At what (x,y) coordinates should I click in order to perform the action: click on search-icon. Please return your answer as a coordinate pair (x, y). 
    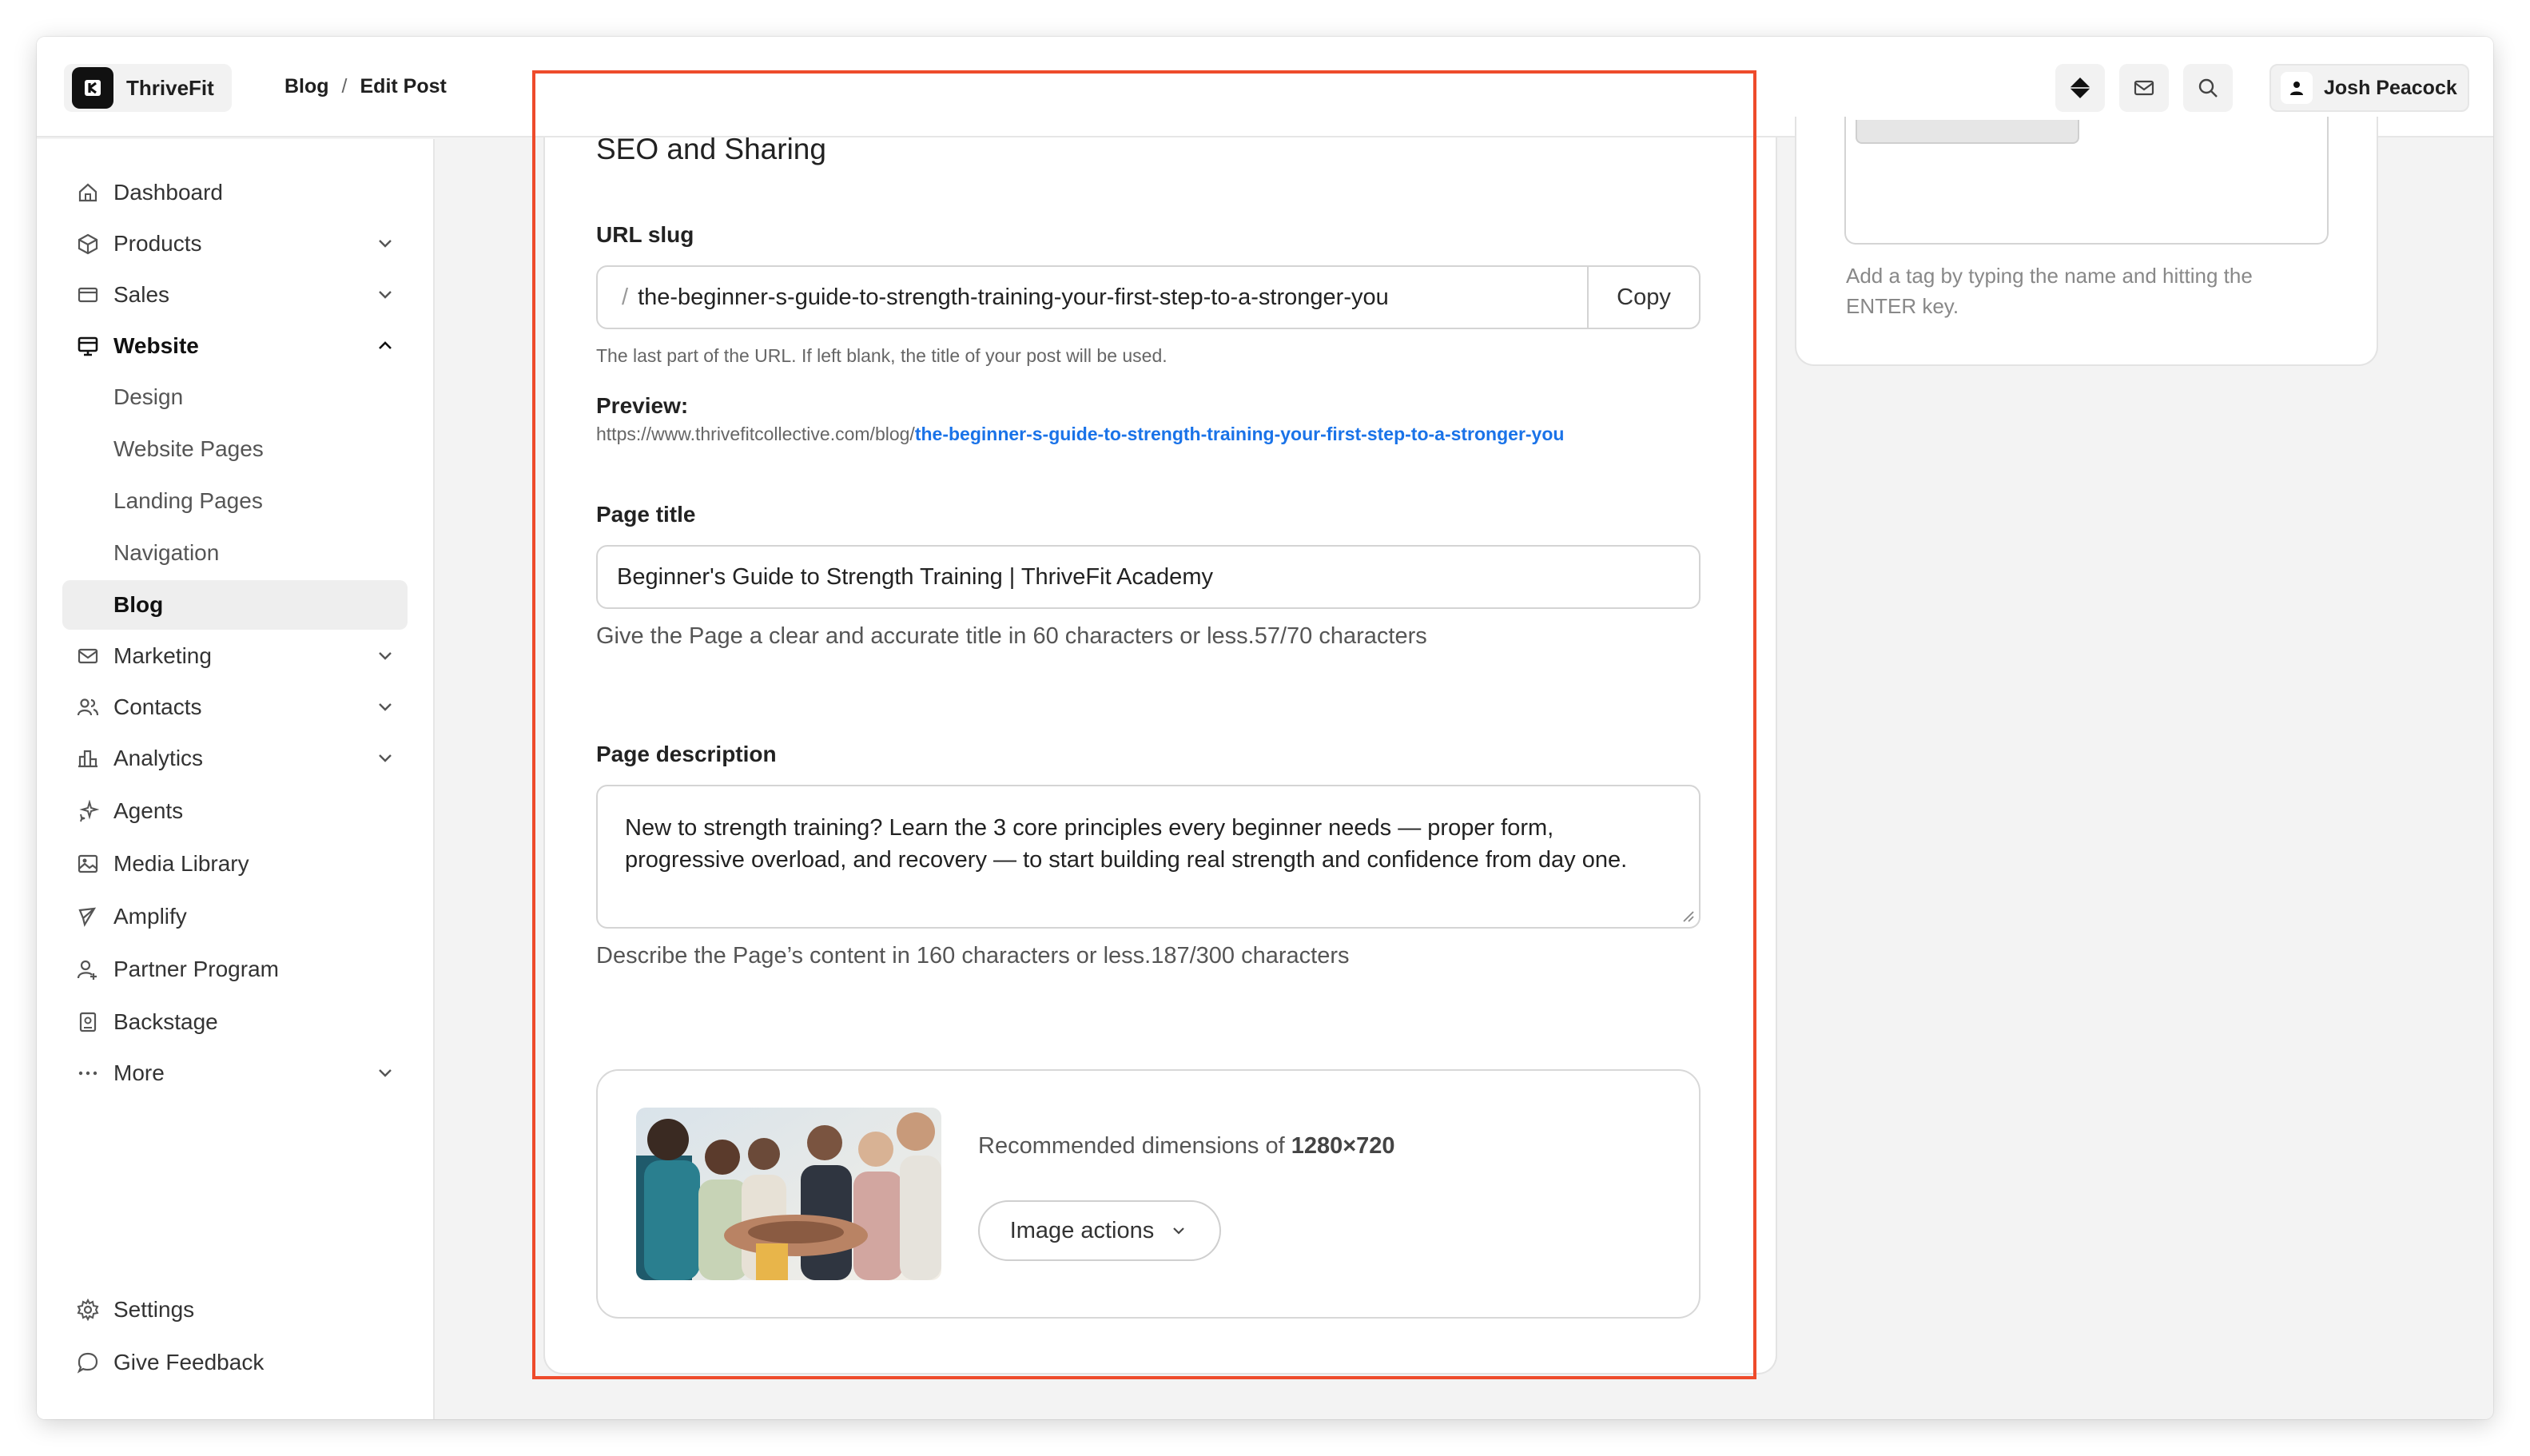
    Looking at the image, I should click on (2208, 87).